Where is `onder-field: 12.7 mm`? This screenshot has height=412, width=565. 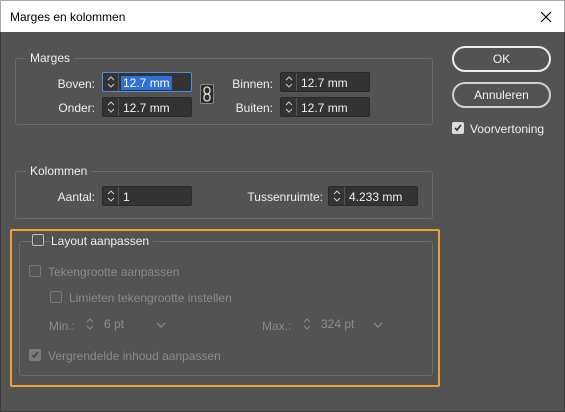
onder-field: 12.7 mm is located at coordinates (147, 107).